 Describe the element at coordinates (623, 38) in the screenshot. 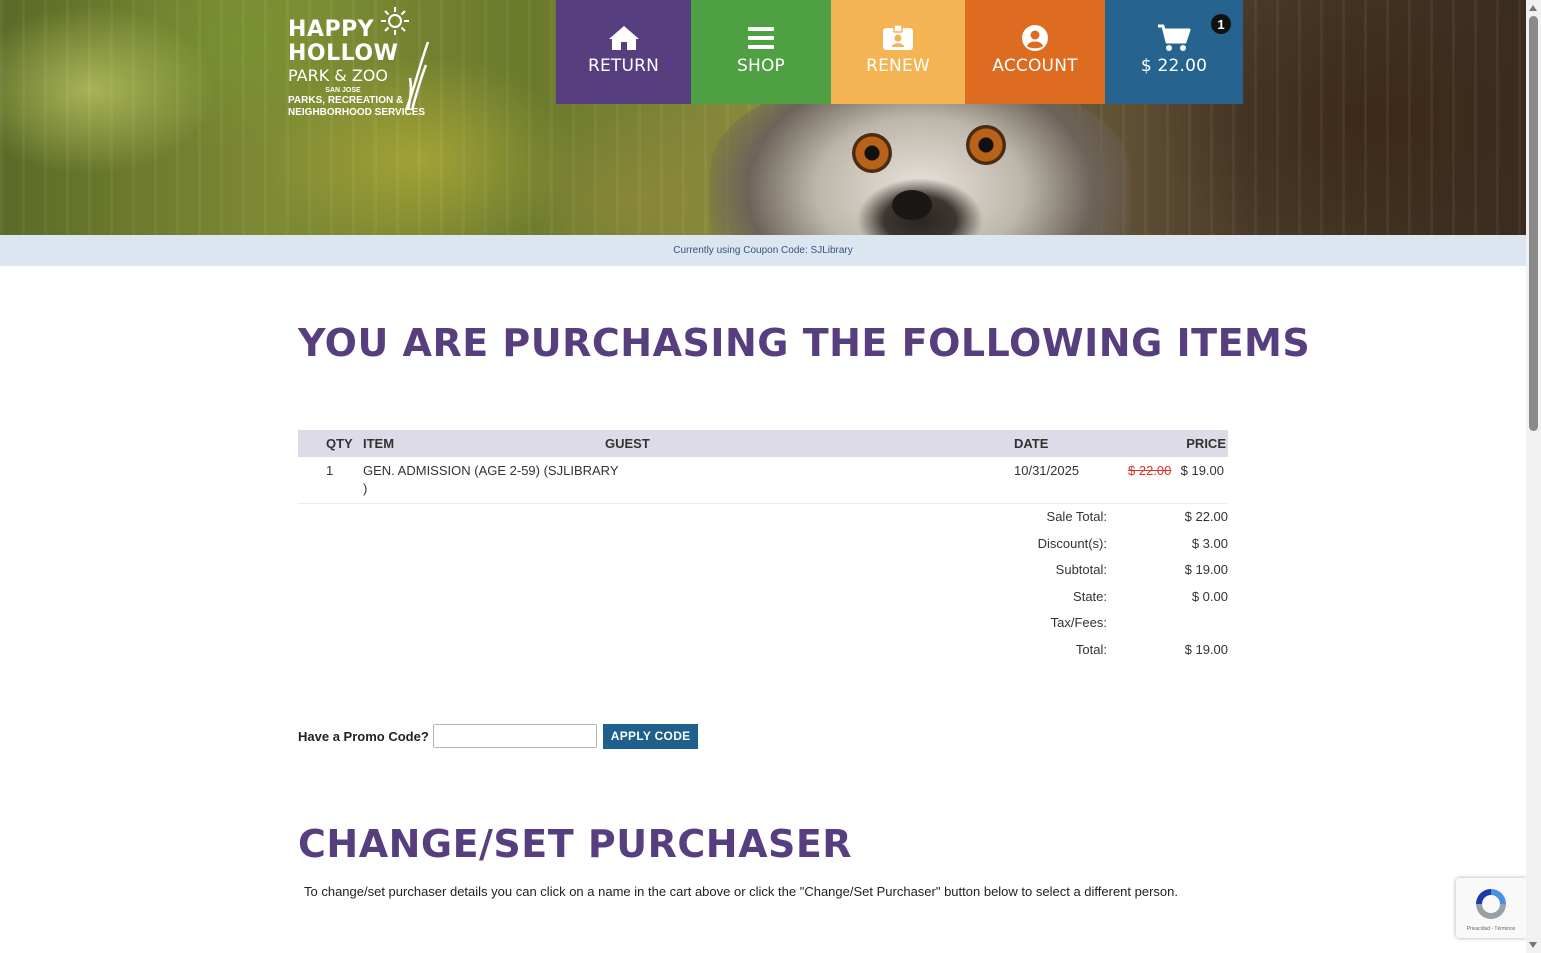

I see `home-icon` at that location.